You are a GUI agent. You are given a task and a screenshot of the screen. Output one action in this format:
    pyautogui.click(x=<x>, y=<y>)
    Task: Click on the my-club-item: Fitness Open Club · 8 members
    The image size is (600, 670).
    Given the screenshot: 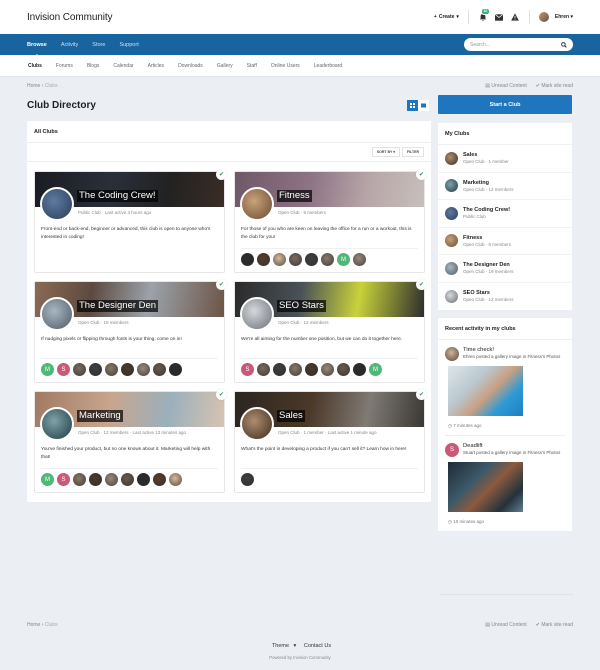 What is the action you would take?
    pyautogui.click(x=505, y=241)
    